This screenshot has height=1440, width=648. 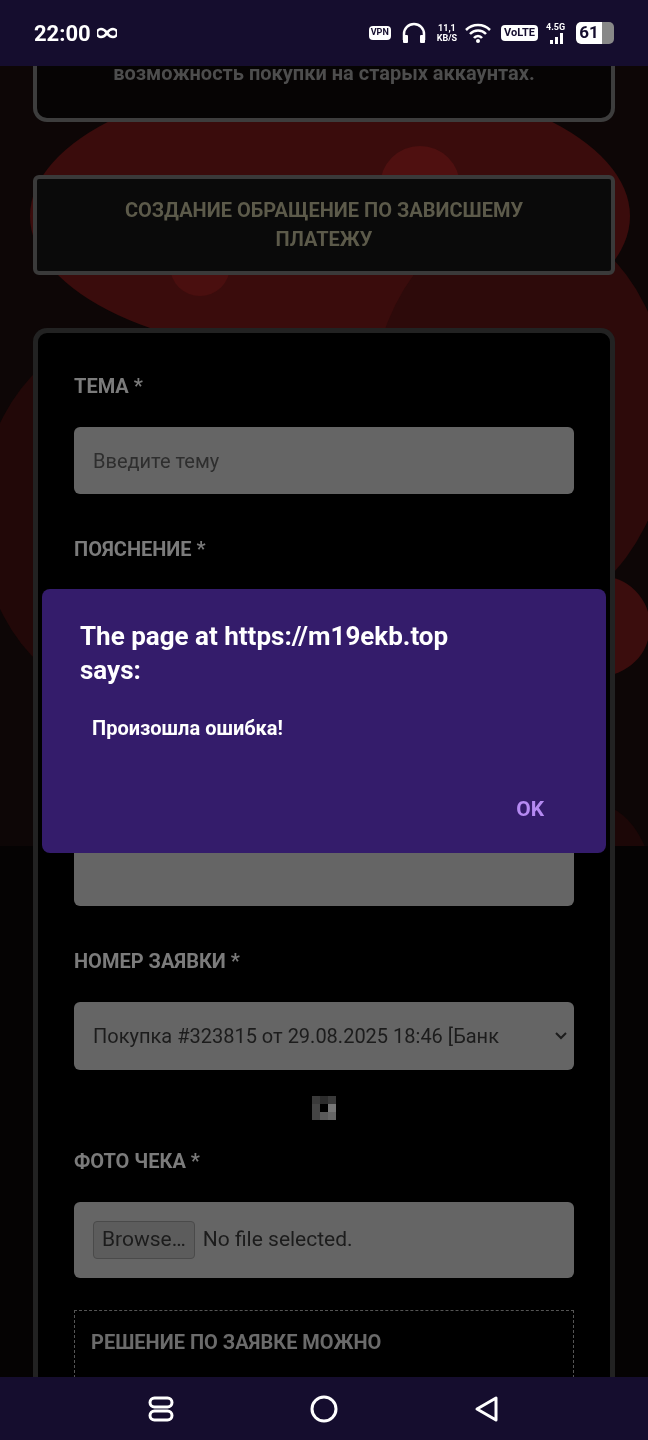 I want to click on wifi-icon, so click(x=478, y=33).